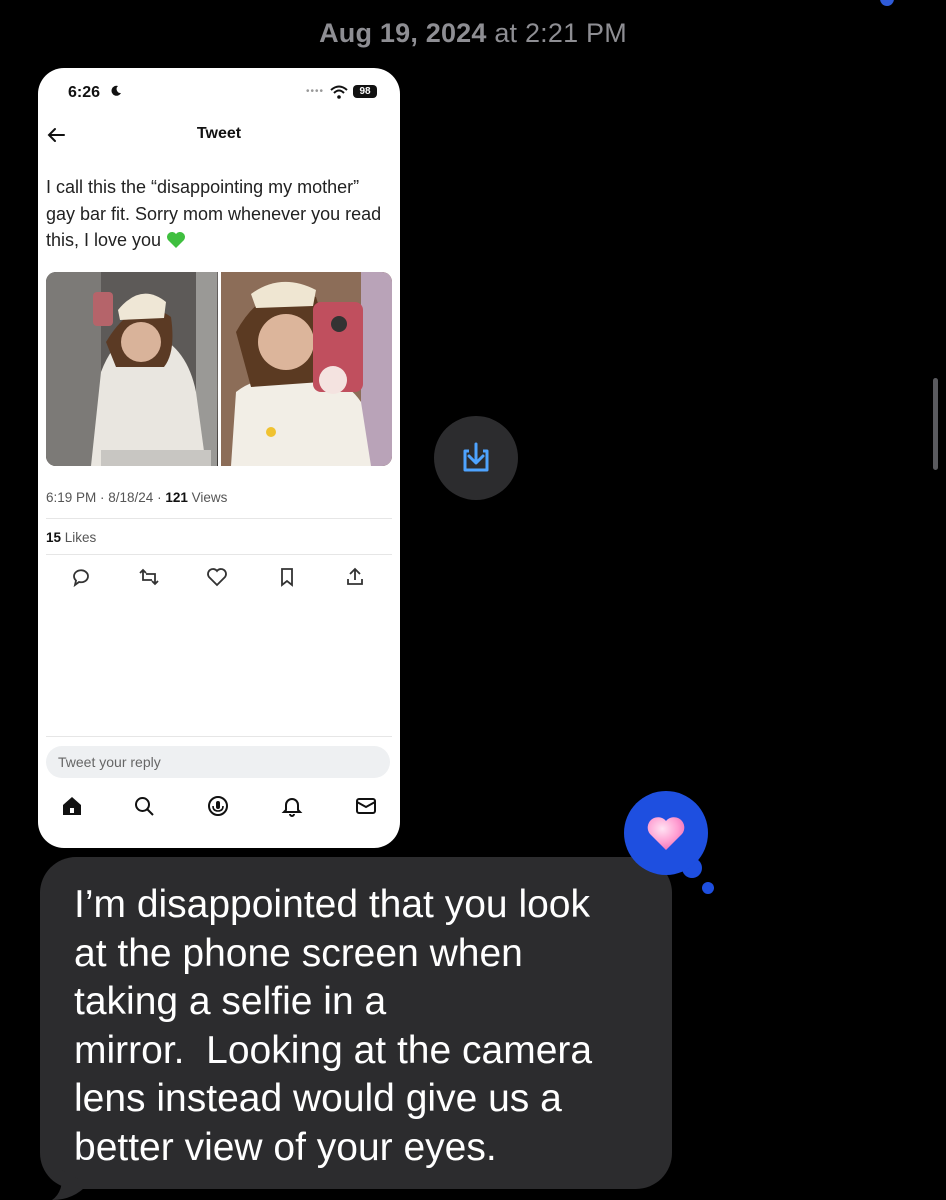 This screenshot has height=1200, width=946. I want to click on status-bar: 6:26 •••• 98, so click(219, 92).